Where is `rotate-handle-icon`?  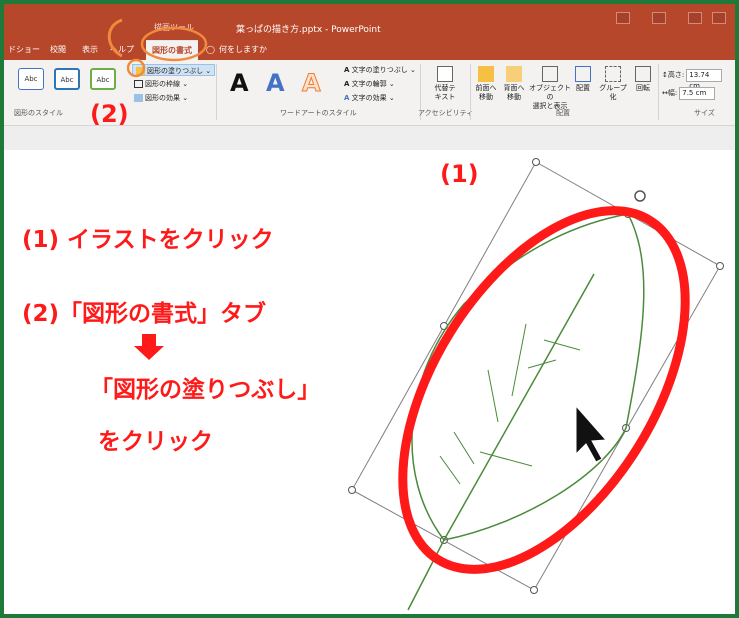
rotate-handle-icon is located at coordinates (640, 196).